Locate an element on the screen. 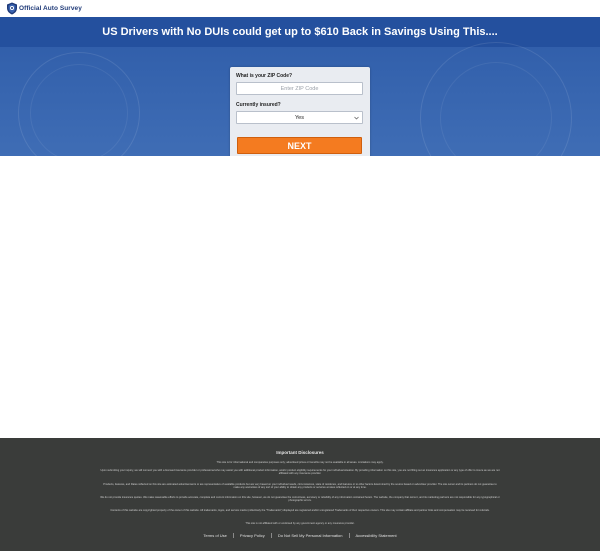  logo-text: Official Auto Survey is located at coordinates (50, 8).